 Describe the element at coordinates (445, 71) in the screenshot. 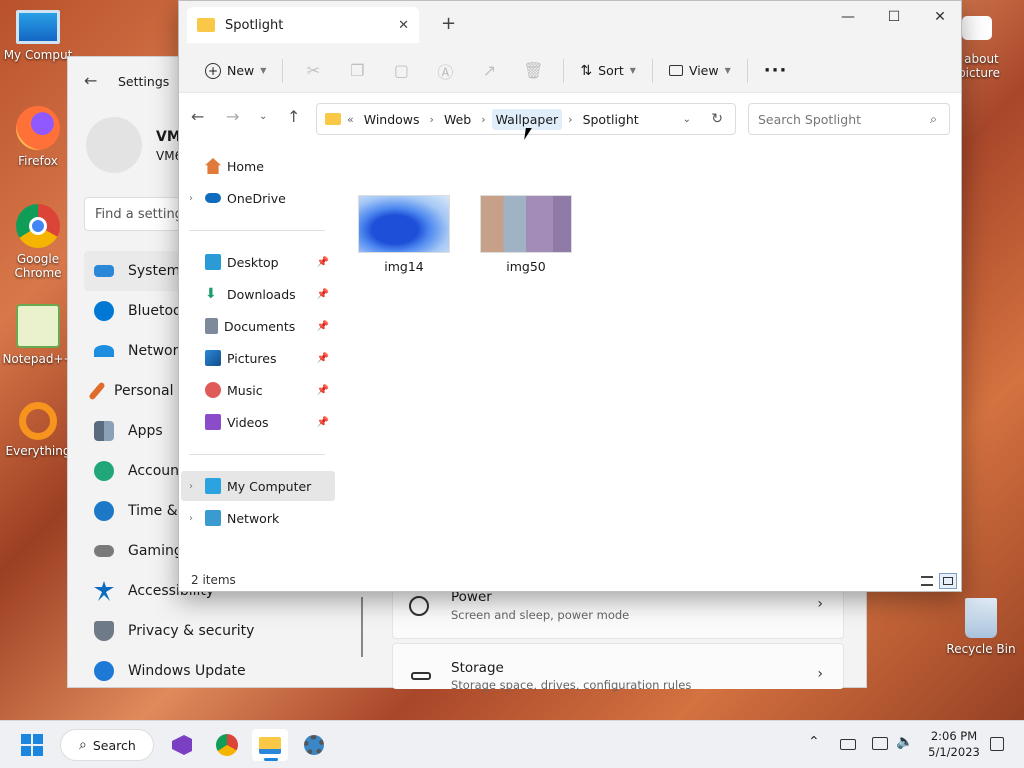

I see `rename-icon: Ⓐ` at that location.